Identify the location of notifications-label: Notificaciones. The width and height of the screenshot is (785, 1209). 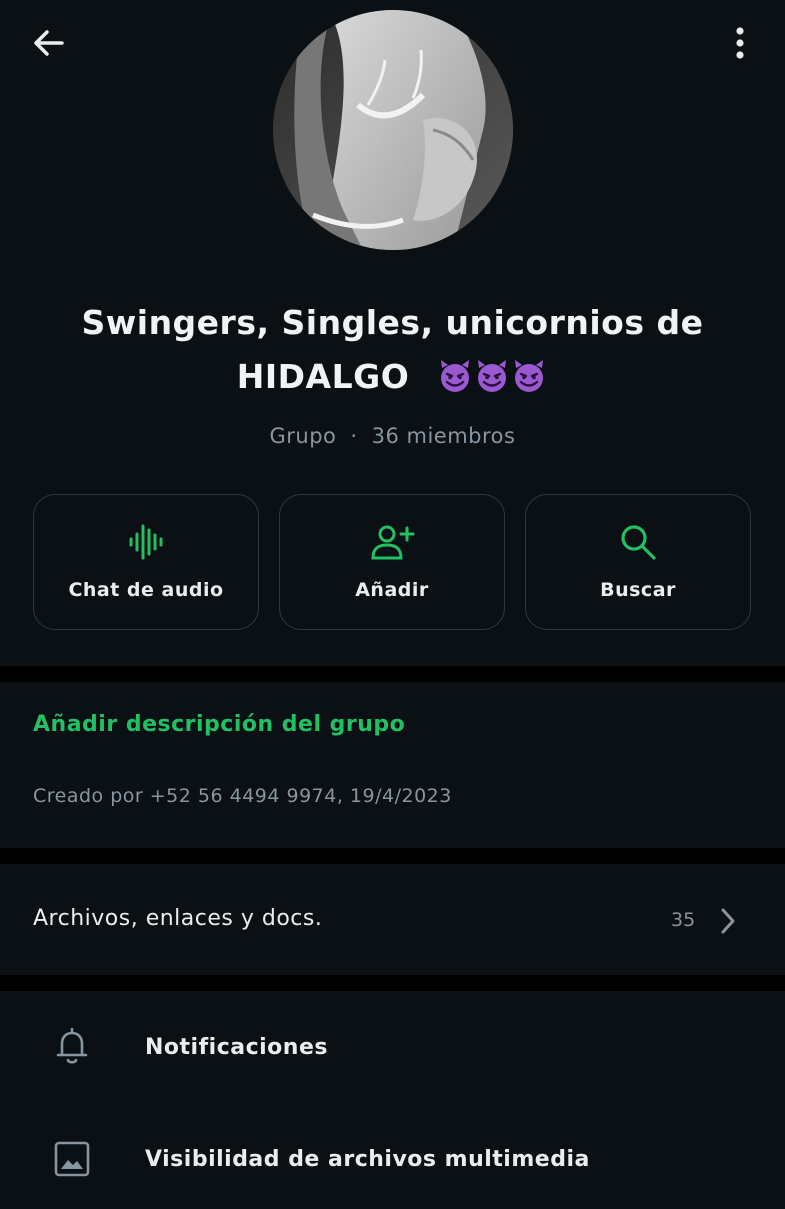
(236, 1047).